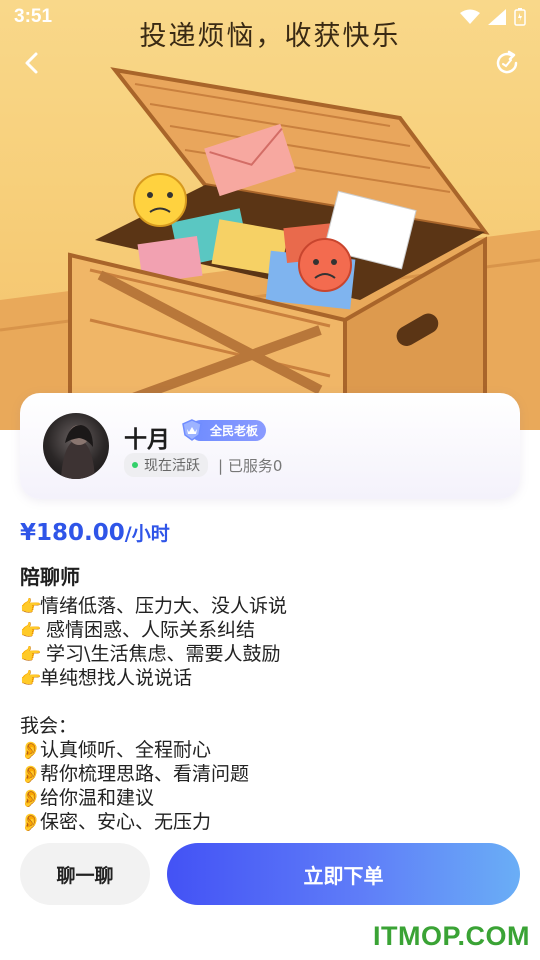  I want to click on promise-heading: 我会：, so click(49, 726).